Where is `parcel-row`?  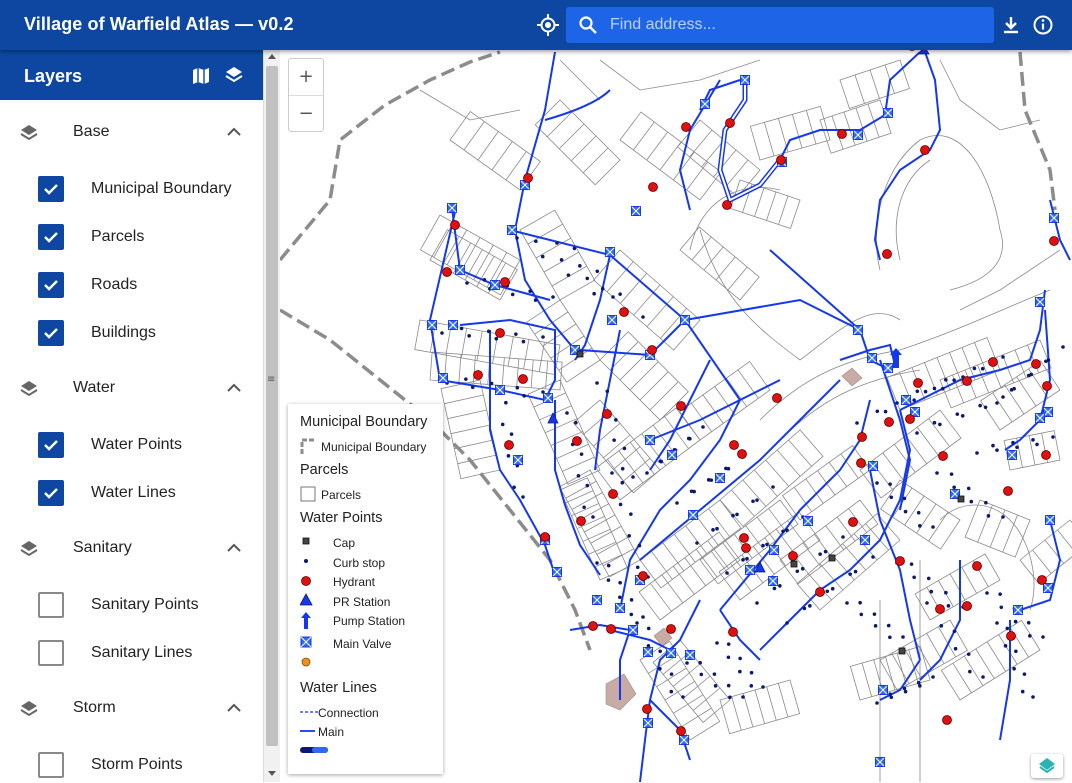 parcel-row is located at coordinates (874, 84).